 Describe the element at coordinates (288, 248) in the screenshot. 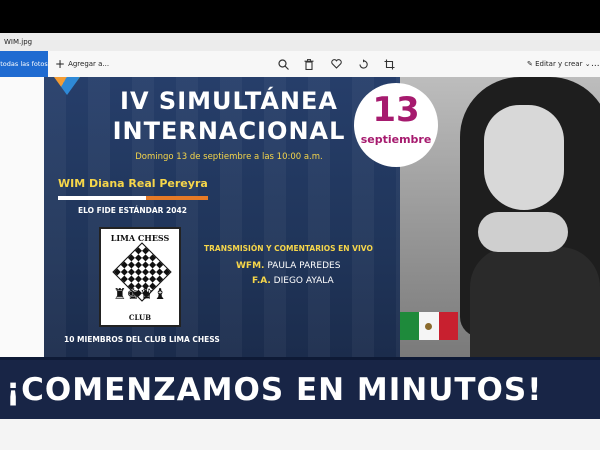

I see `stream-title: TRANSMISIÓN Y COMENTARIOS EN VIVO` at that location.